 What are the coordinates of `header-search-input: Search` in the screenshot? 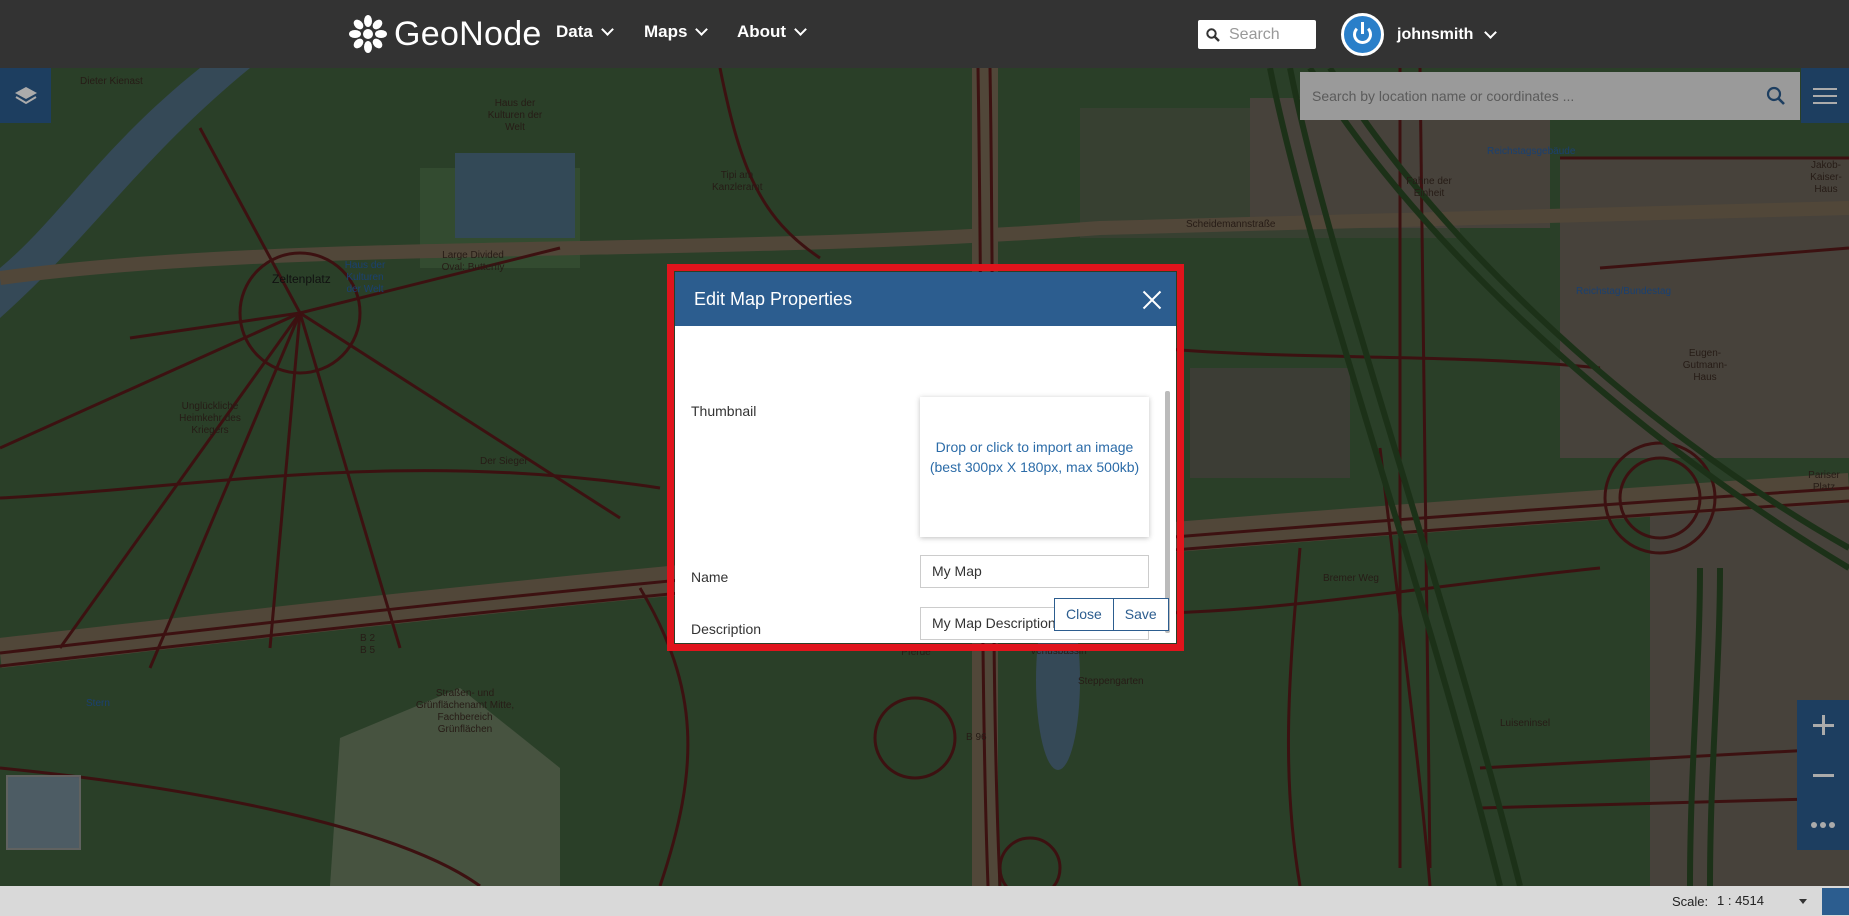 It's located at (1257, 34).